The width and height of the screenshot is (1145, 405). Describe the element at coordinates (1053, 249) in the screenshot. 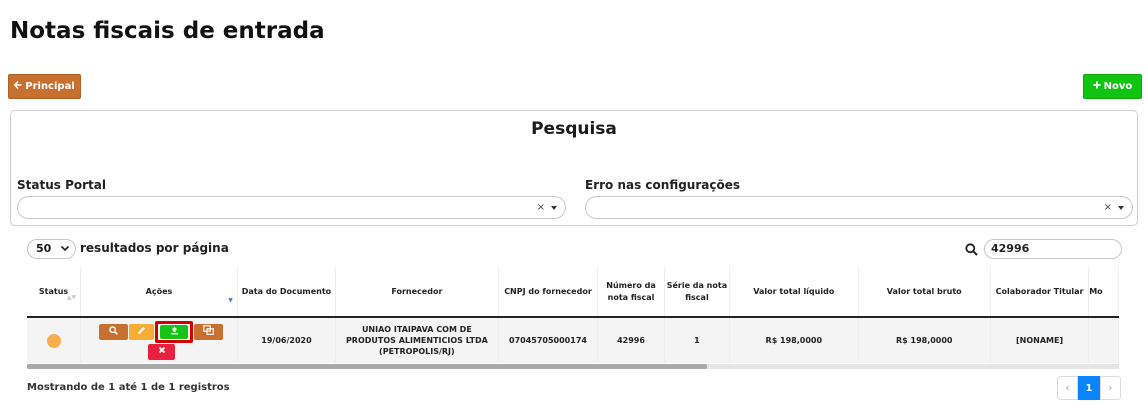

I see `table-search-input: 42996` at that location.